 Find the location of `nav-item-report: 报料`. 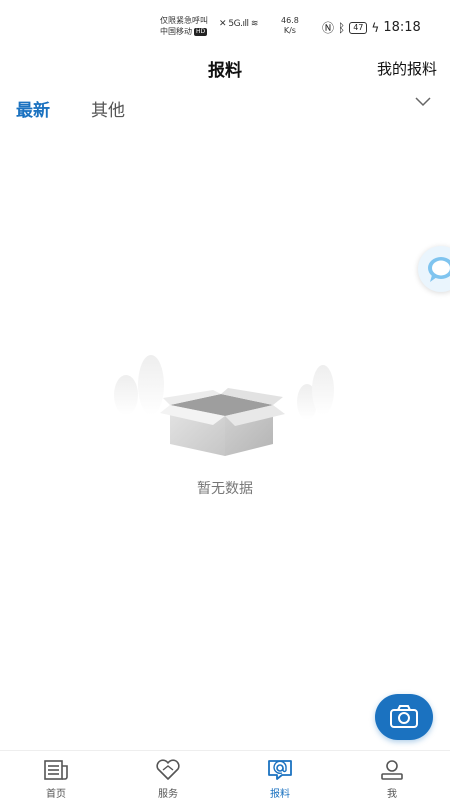

nav-item-report: 报料 is located at coordinates (280, 775).